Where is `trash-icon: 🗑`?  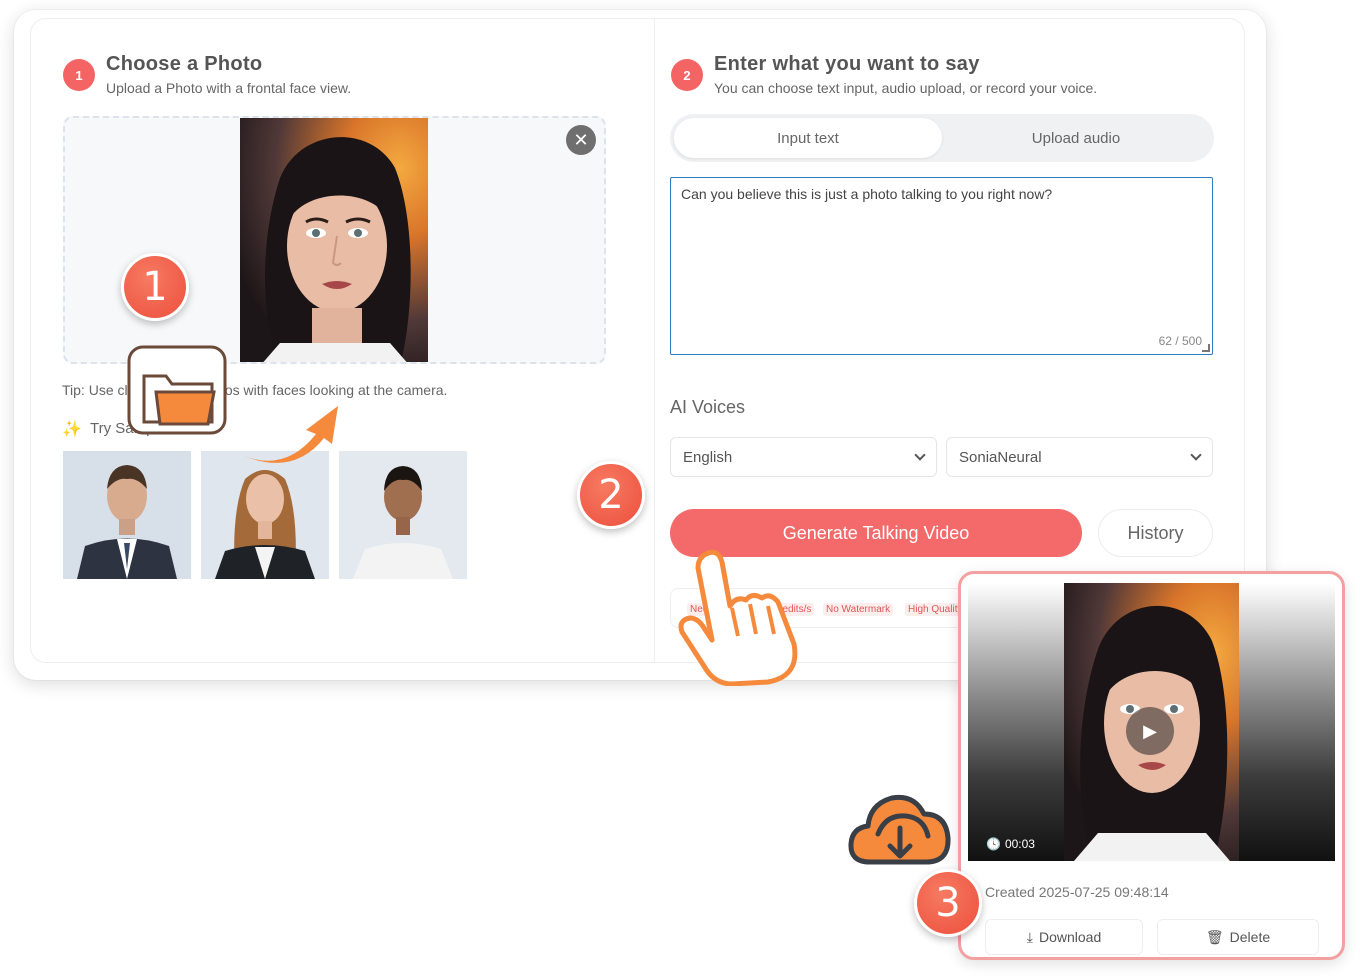
trash-icon: 🗑 is located at coordinates (1214, 936).